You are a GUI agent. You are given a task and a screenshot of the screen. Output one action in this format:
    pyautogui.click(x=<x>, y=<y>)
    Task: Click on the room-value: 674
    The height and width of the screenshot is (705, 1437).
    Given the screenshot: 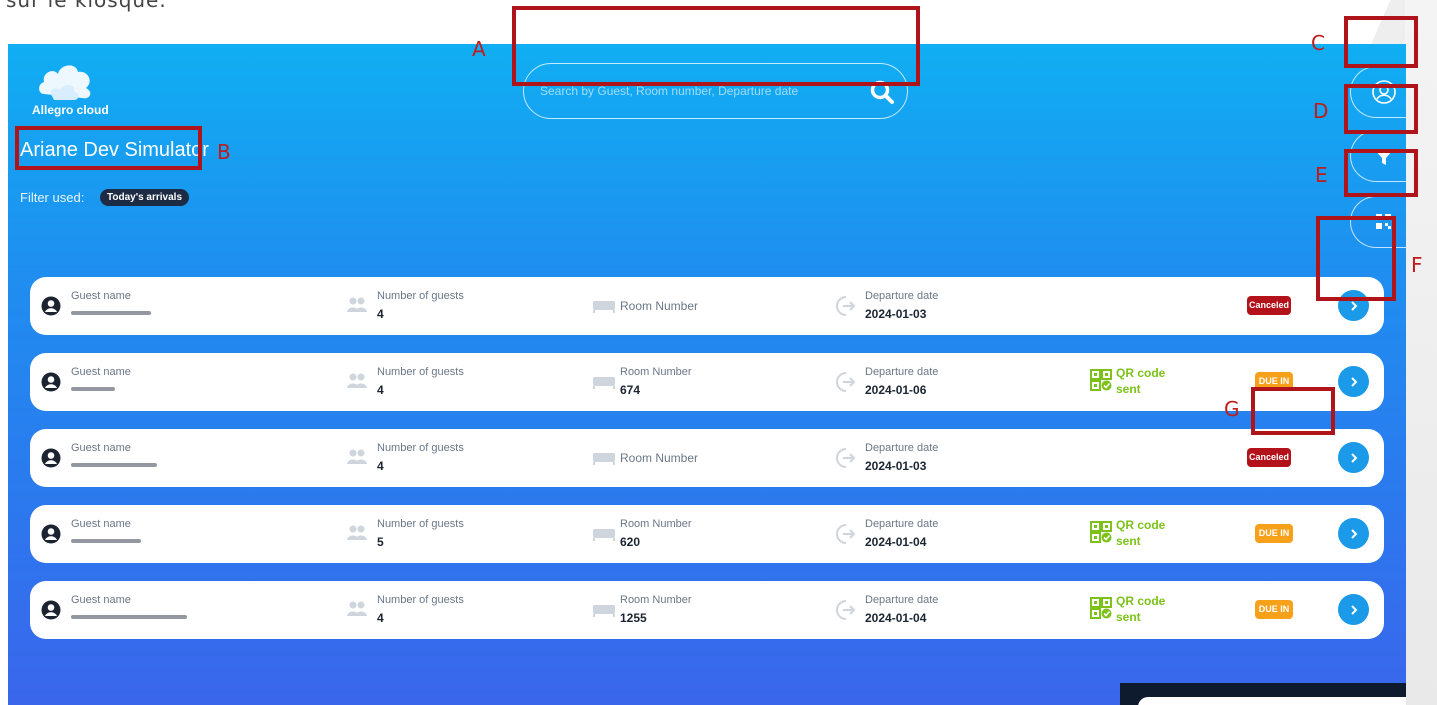 What is the action you would take?
    pyautogui.click(x=630, y=390)
    